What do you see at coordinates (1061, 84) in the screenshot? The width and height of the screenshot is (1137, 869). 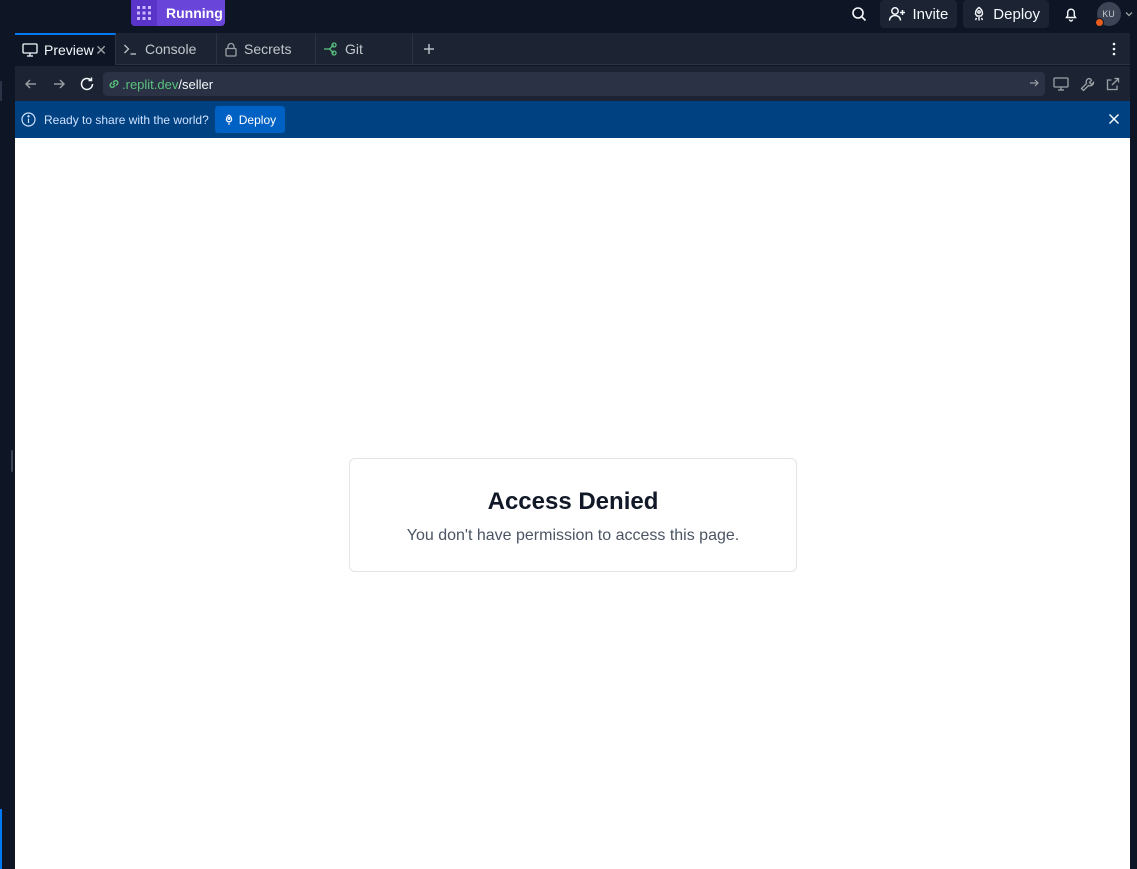 I see `devices-icon` at bounding box center [1061, 84].